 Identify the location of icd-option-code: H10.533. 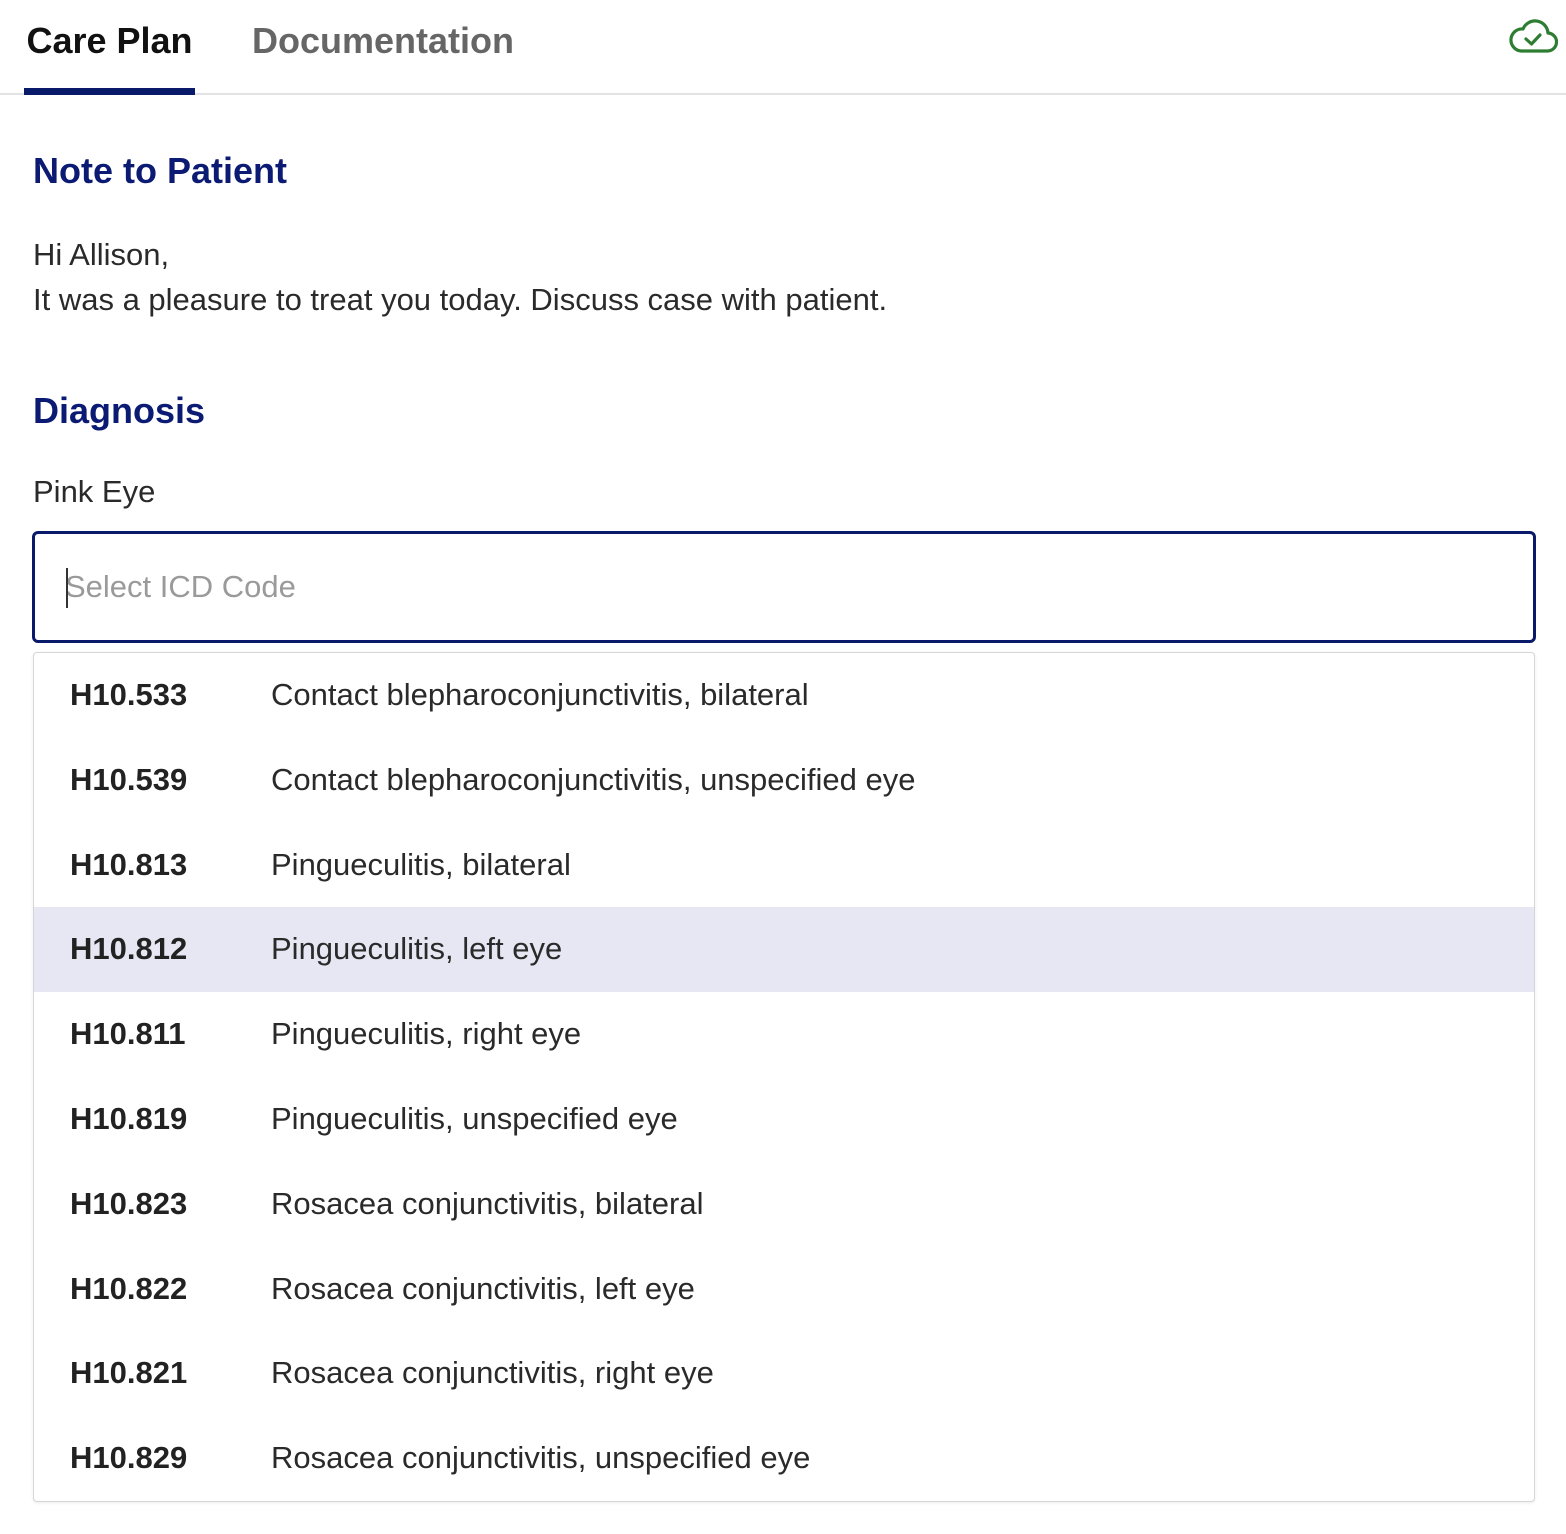
(129, 694).